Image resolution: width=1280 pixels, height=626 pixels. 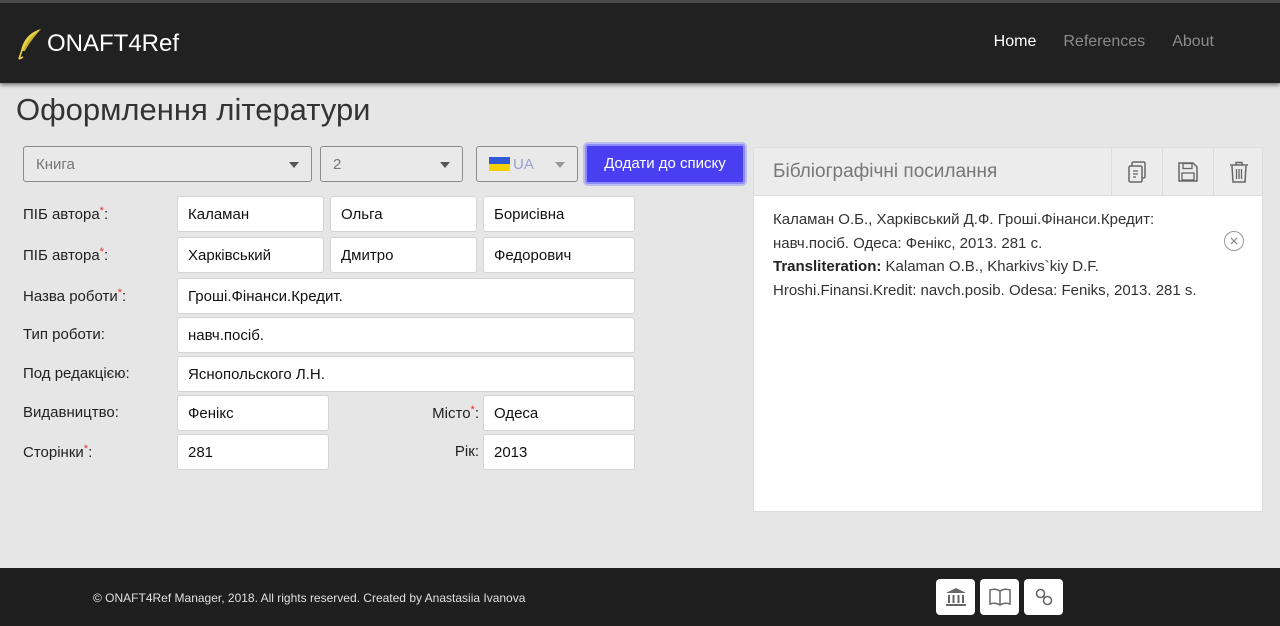 I want to click on library-link-button, so click(x=999, y=597).